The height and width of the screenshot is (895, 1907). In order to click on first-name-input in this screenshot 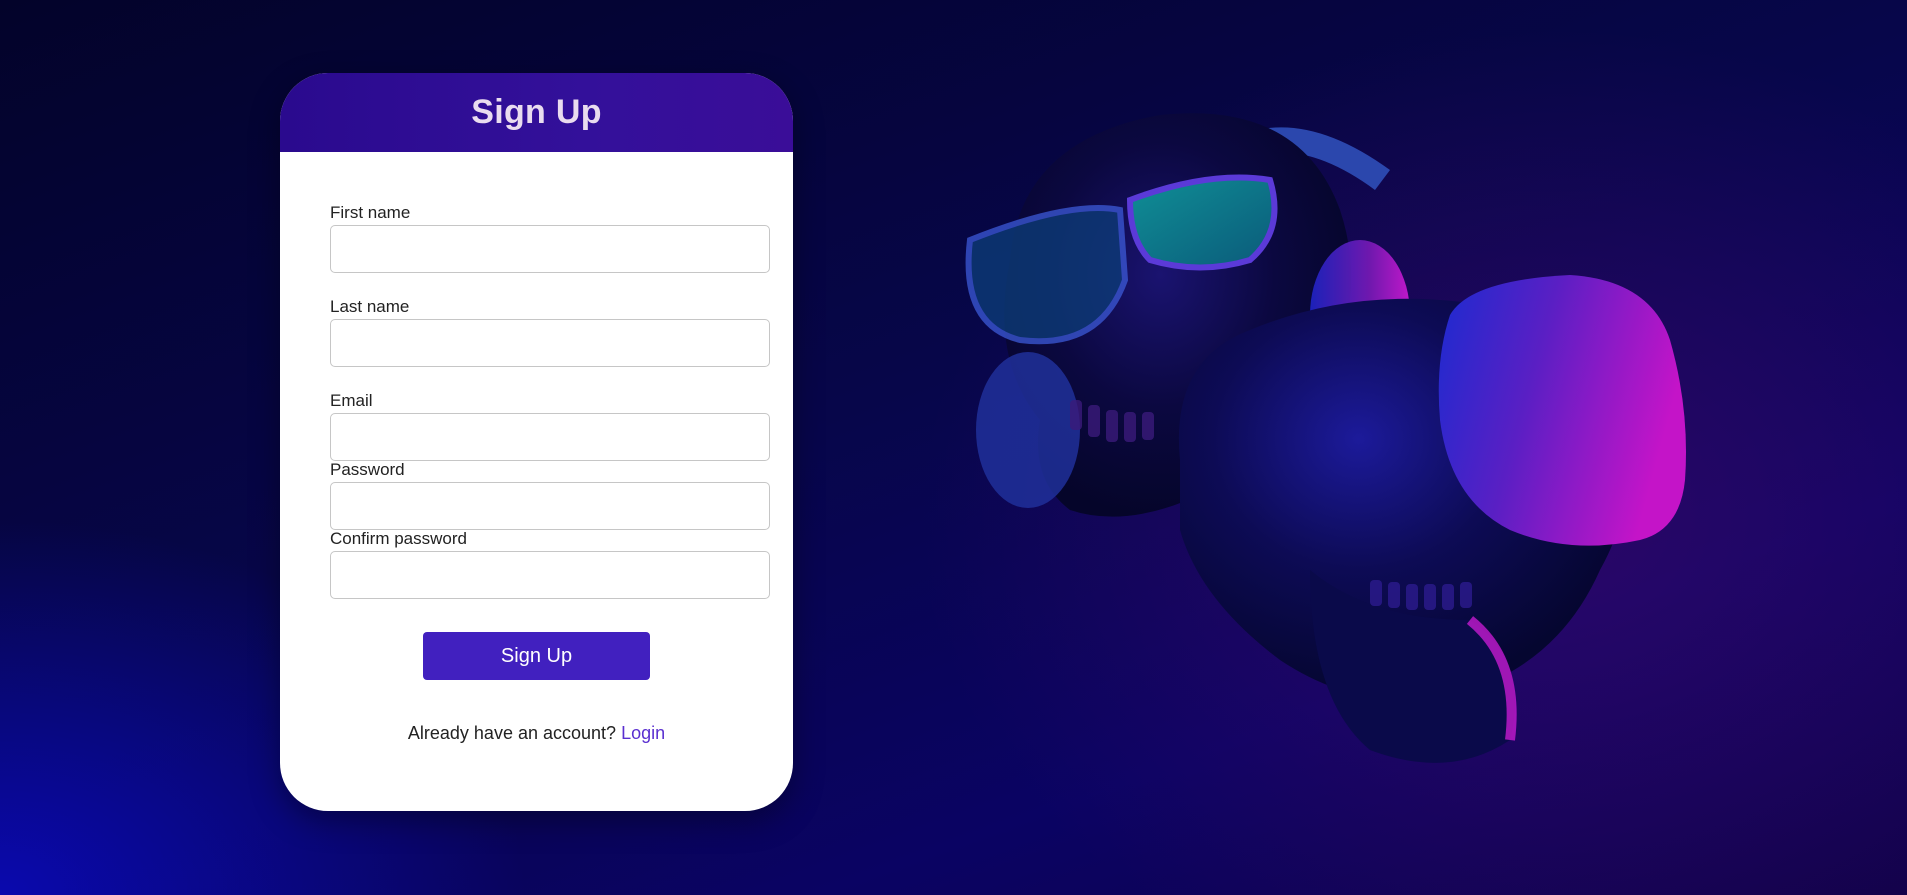, I will do `click(550, 249)`.